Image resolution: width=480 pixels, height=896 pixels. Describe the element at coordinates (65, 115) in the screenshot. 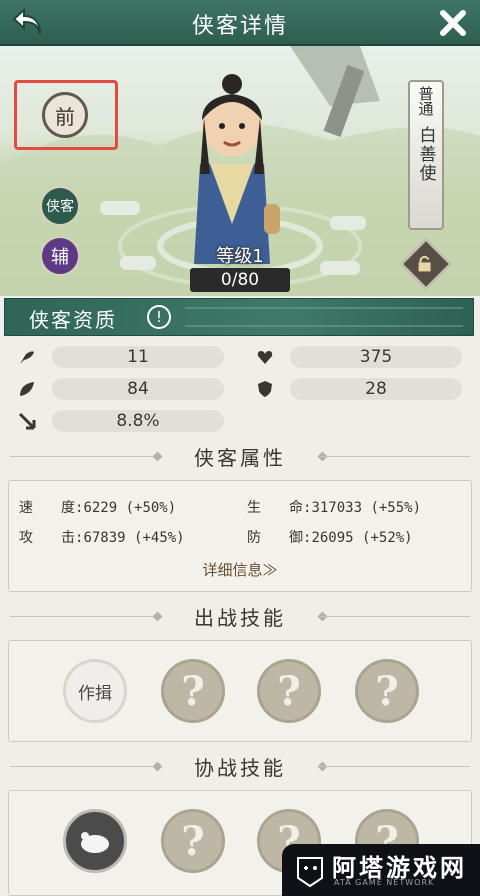

I see `position-badge: 前` at that location.